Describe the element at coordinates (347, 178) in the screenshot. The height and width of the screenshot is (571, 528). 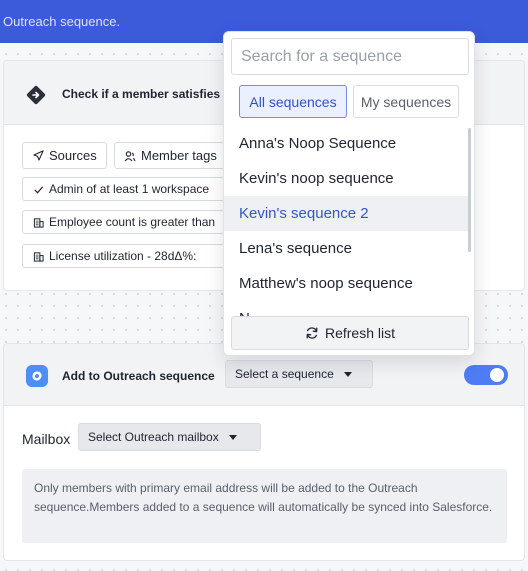
I see `sequence-item: Kevin's noop sequence` at that location.